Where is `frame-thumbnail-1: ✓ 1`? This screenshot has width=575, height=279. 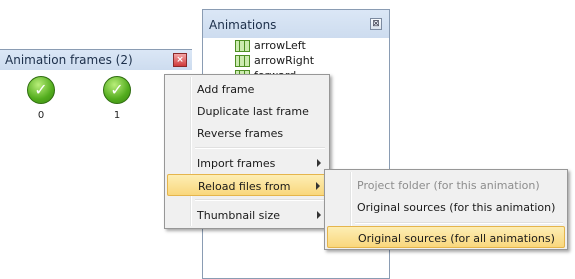
frame-thumbnail-1: ✓ 1 is located at coordinates (117, 98).